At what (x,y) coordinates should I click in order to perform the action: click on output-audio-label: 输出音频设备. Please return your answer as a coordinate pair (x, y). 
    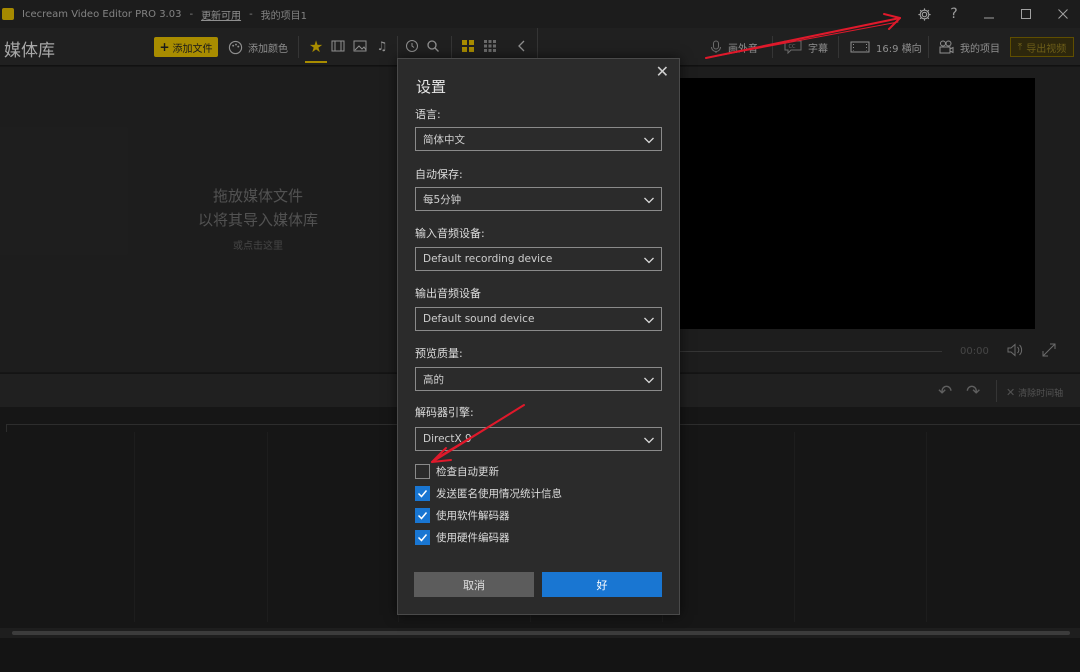
    Looking at the image, I should click on (448, 293).